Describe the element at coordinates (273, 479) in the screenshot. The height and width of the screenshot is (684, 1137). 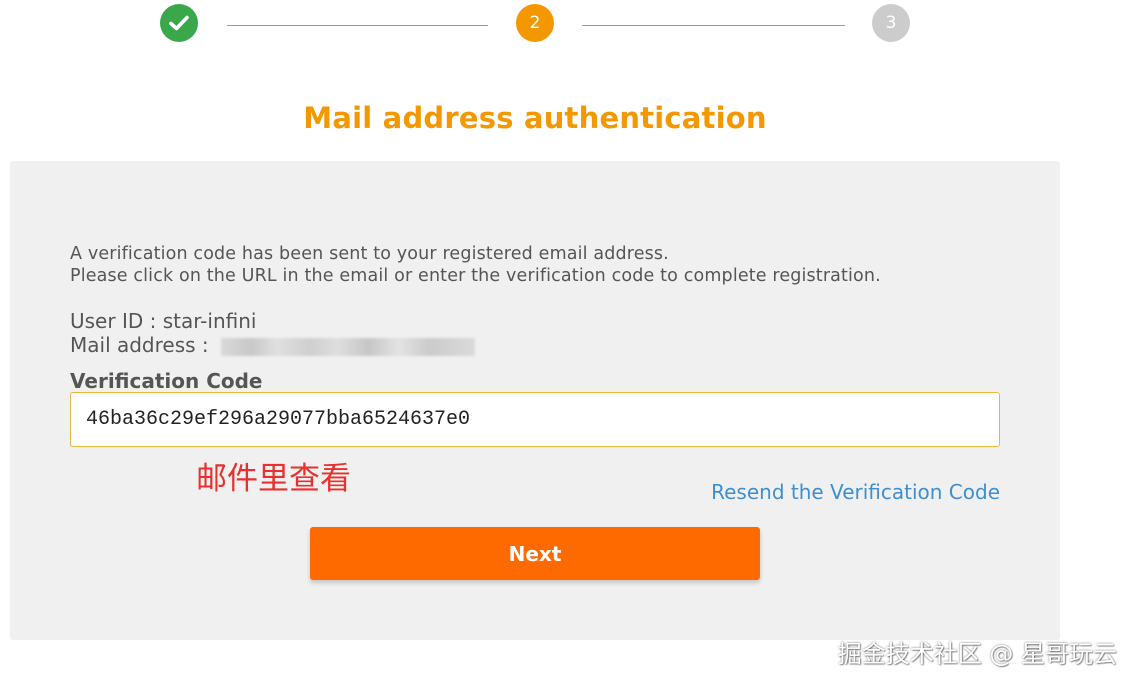
I see `annotation-text: 邮件里查看` at that location.